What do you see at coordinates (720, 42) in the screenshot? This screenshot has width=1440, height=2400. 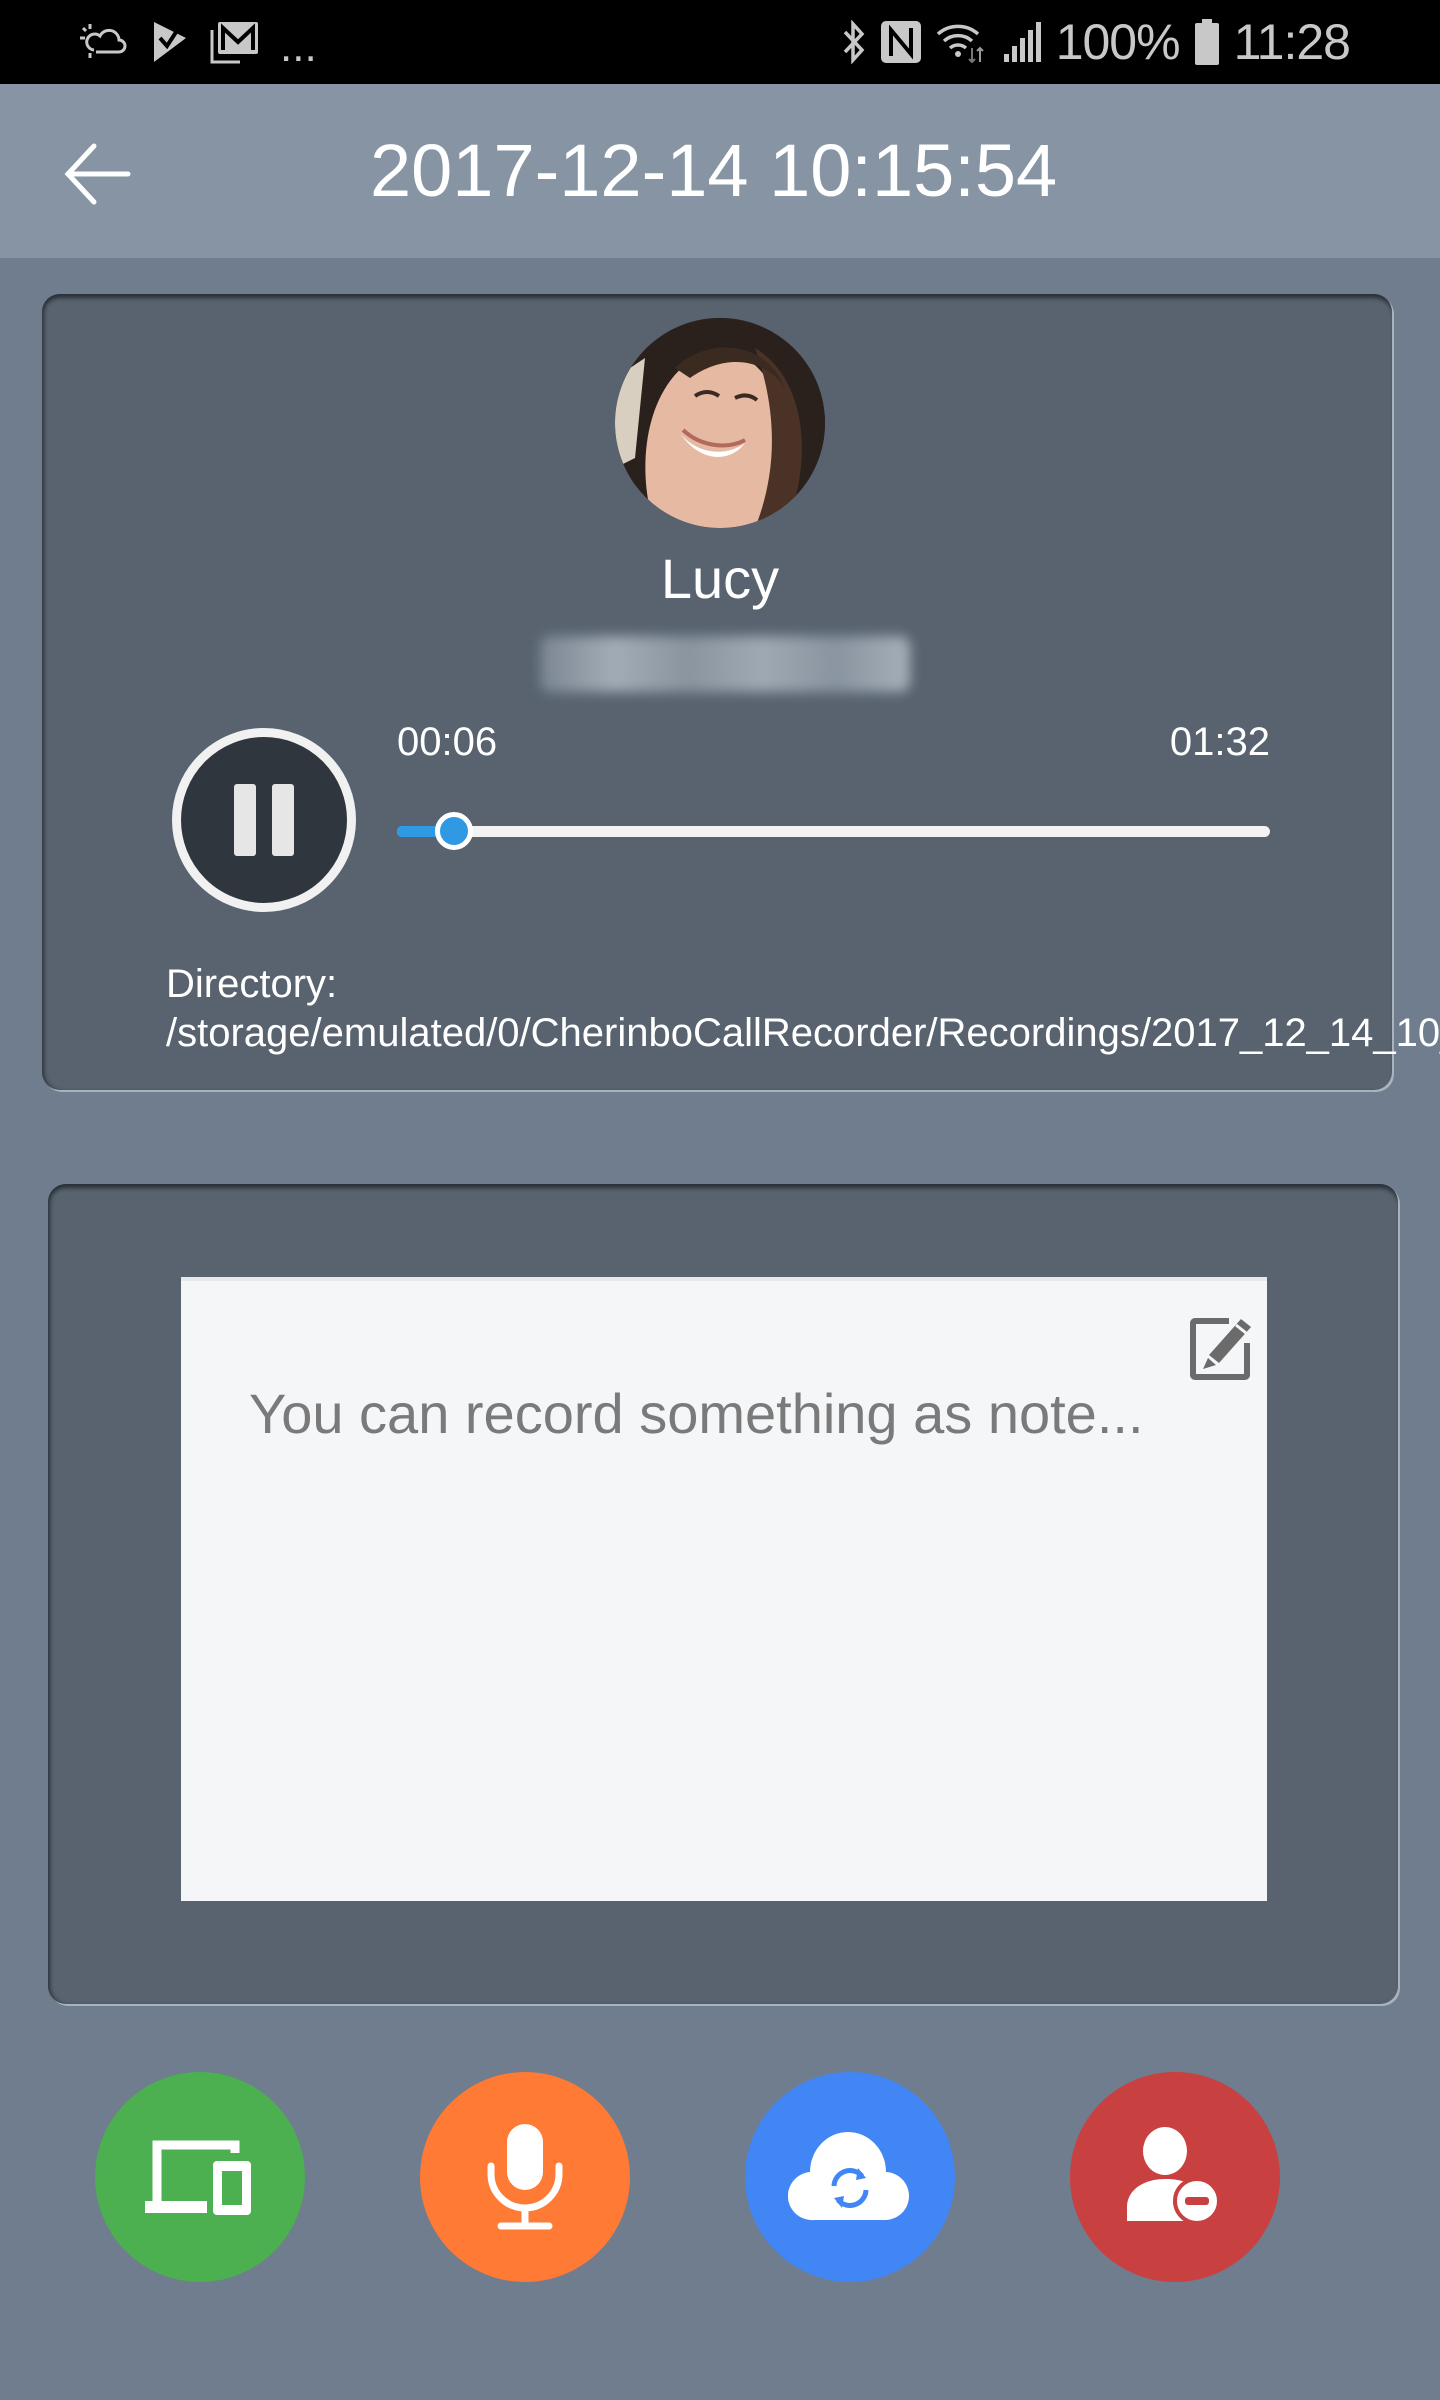 I see `status-bar: ... 100% 11:28` at bounding box center [720, 42].